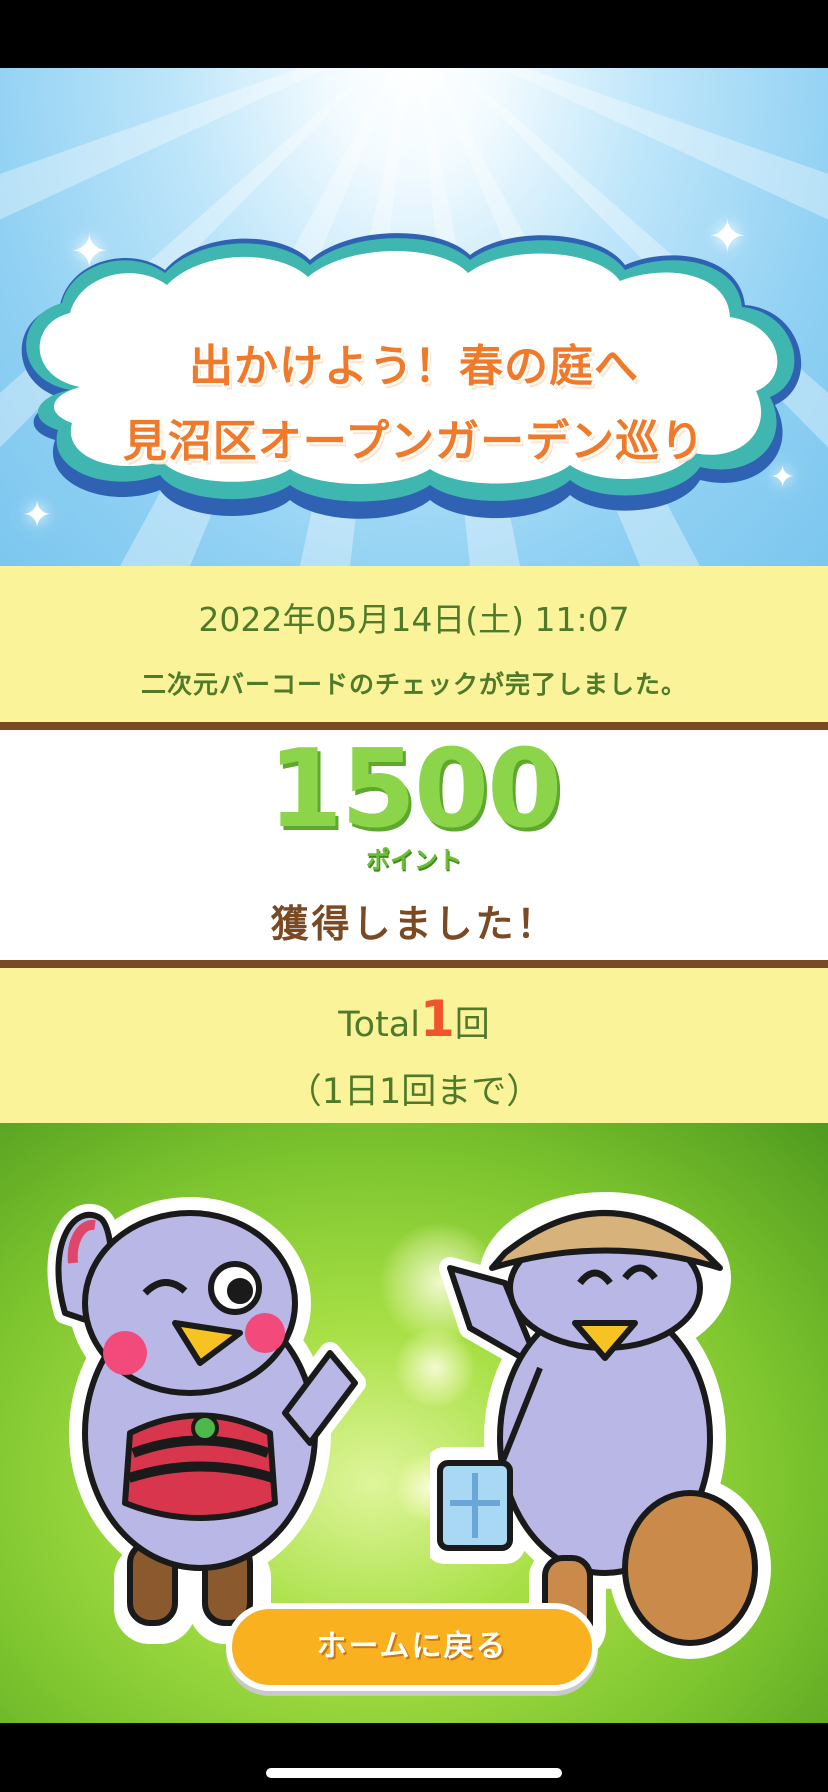 This screenshot has width=828, height=1792. What do you see at coordinates (414, 441) in the screenshot?
I see `page-title-line2: 見沼区オープンガーデン巡り` at bounding box center [414, 441].